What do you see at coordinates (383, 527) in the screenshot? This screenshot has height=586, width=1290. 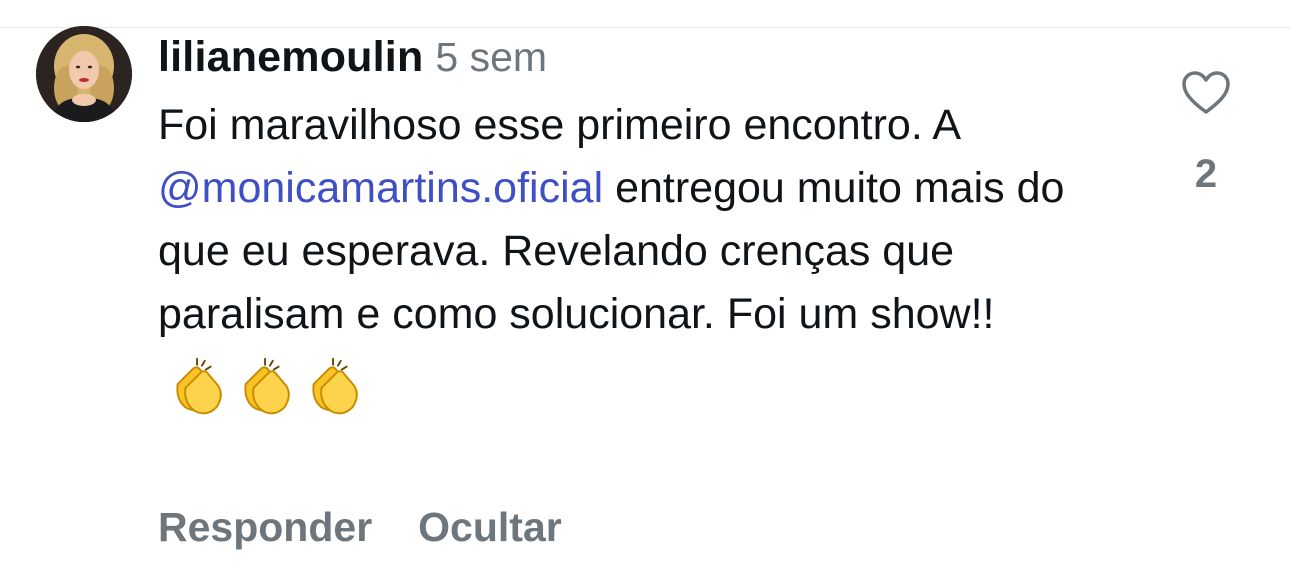 I see `comment-actions: Responder Ocultar` at bounding box center [383, 527].